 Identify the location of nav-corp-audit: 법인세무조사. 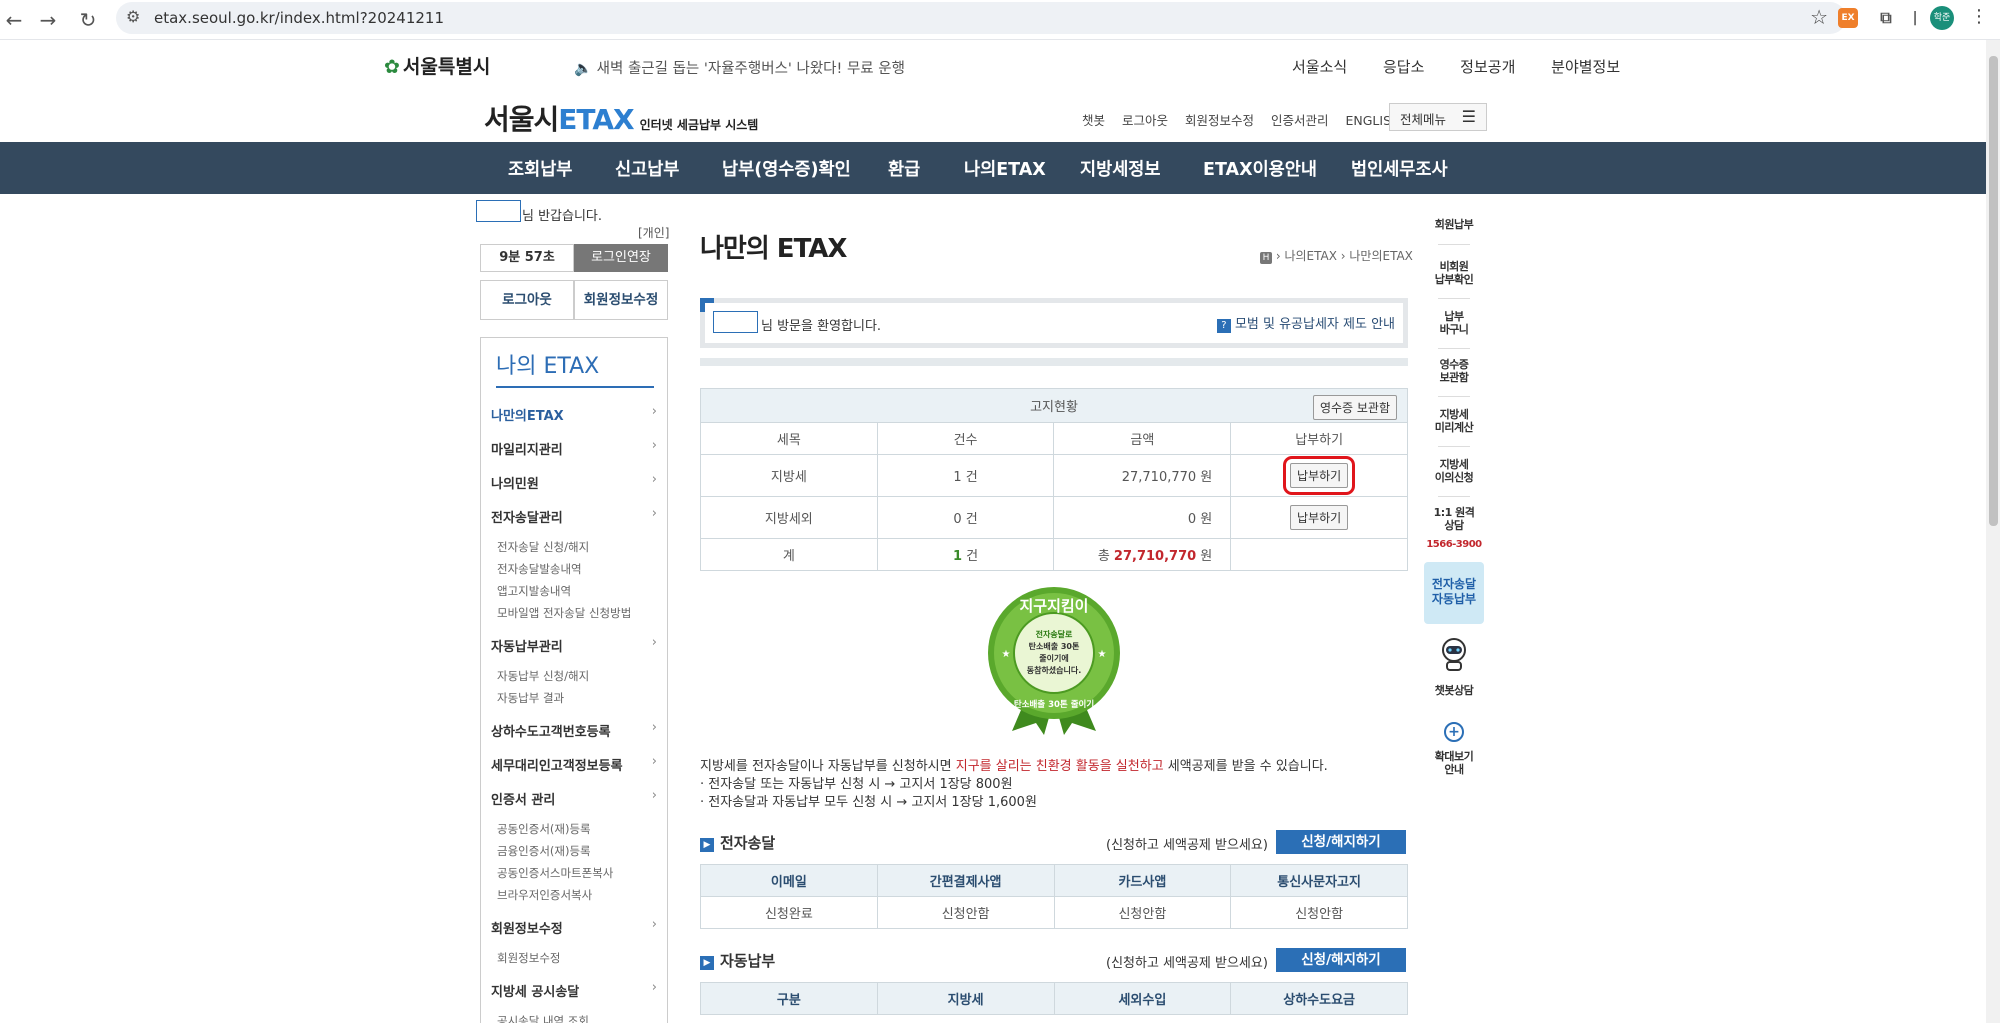
(1399, 168).